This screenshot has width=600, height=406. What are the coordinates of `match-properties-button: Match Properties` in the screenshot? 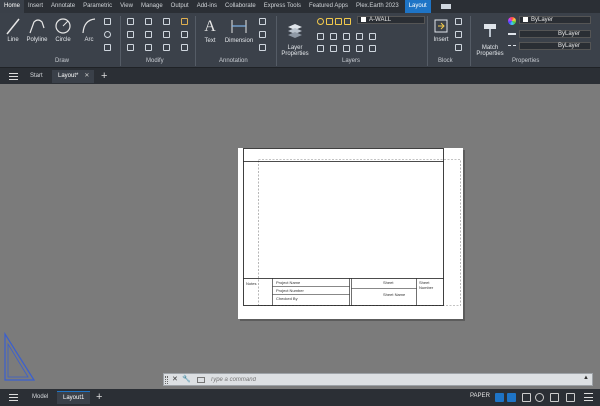 It's located at (490, 36).